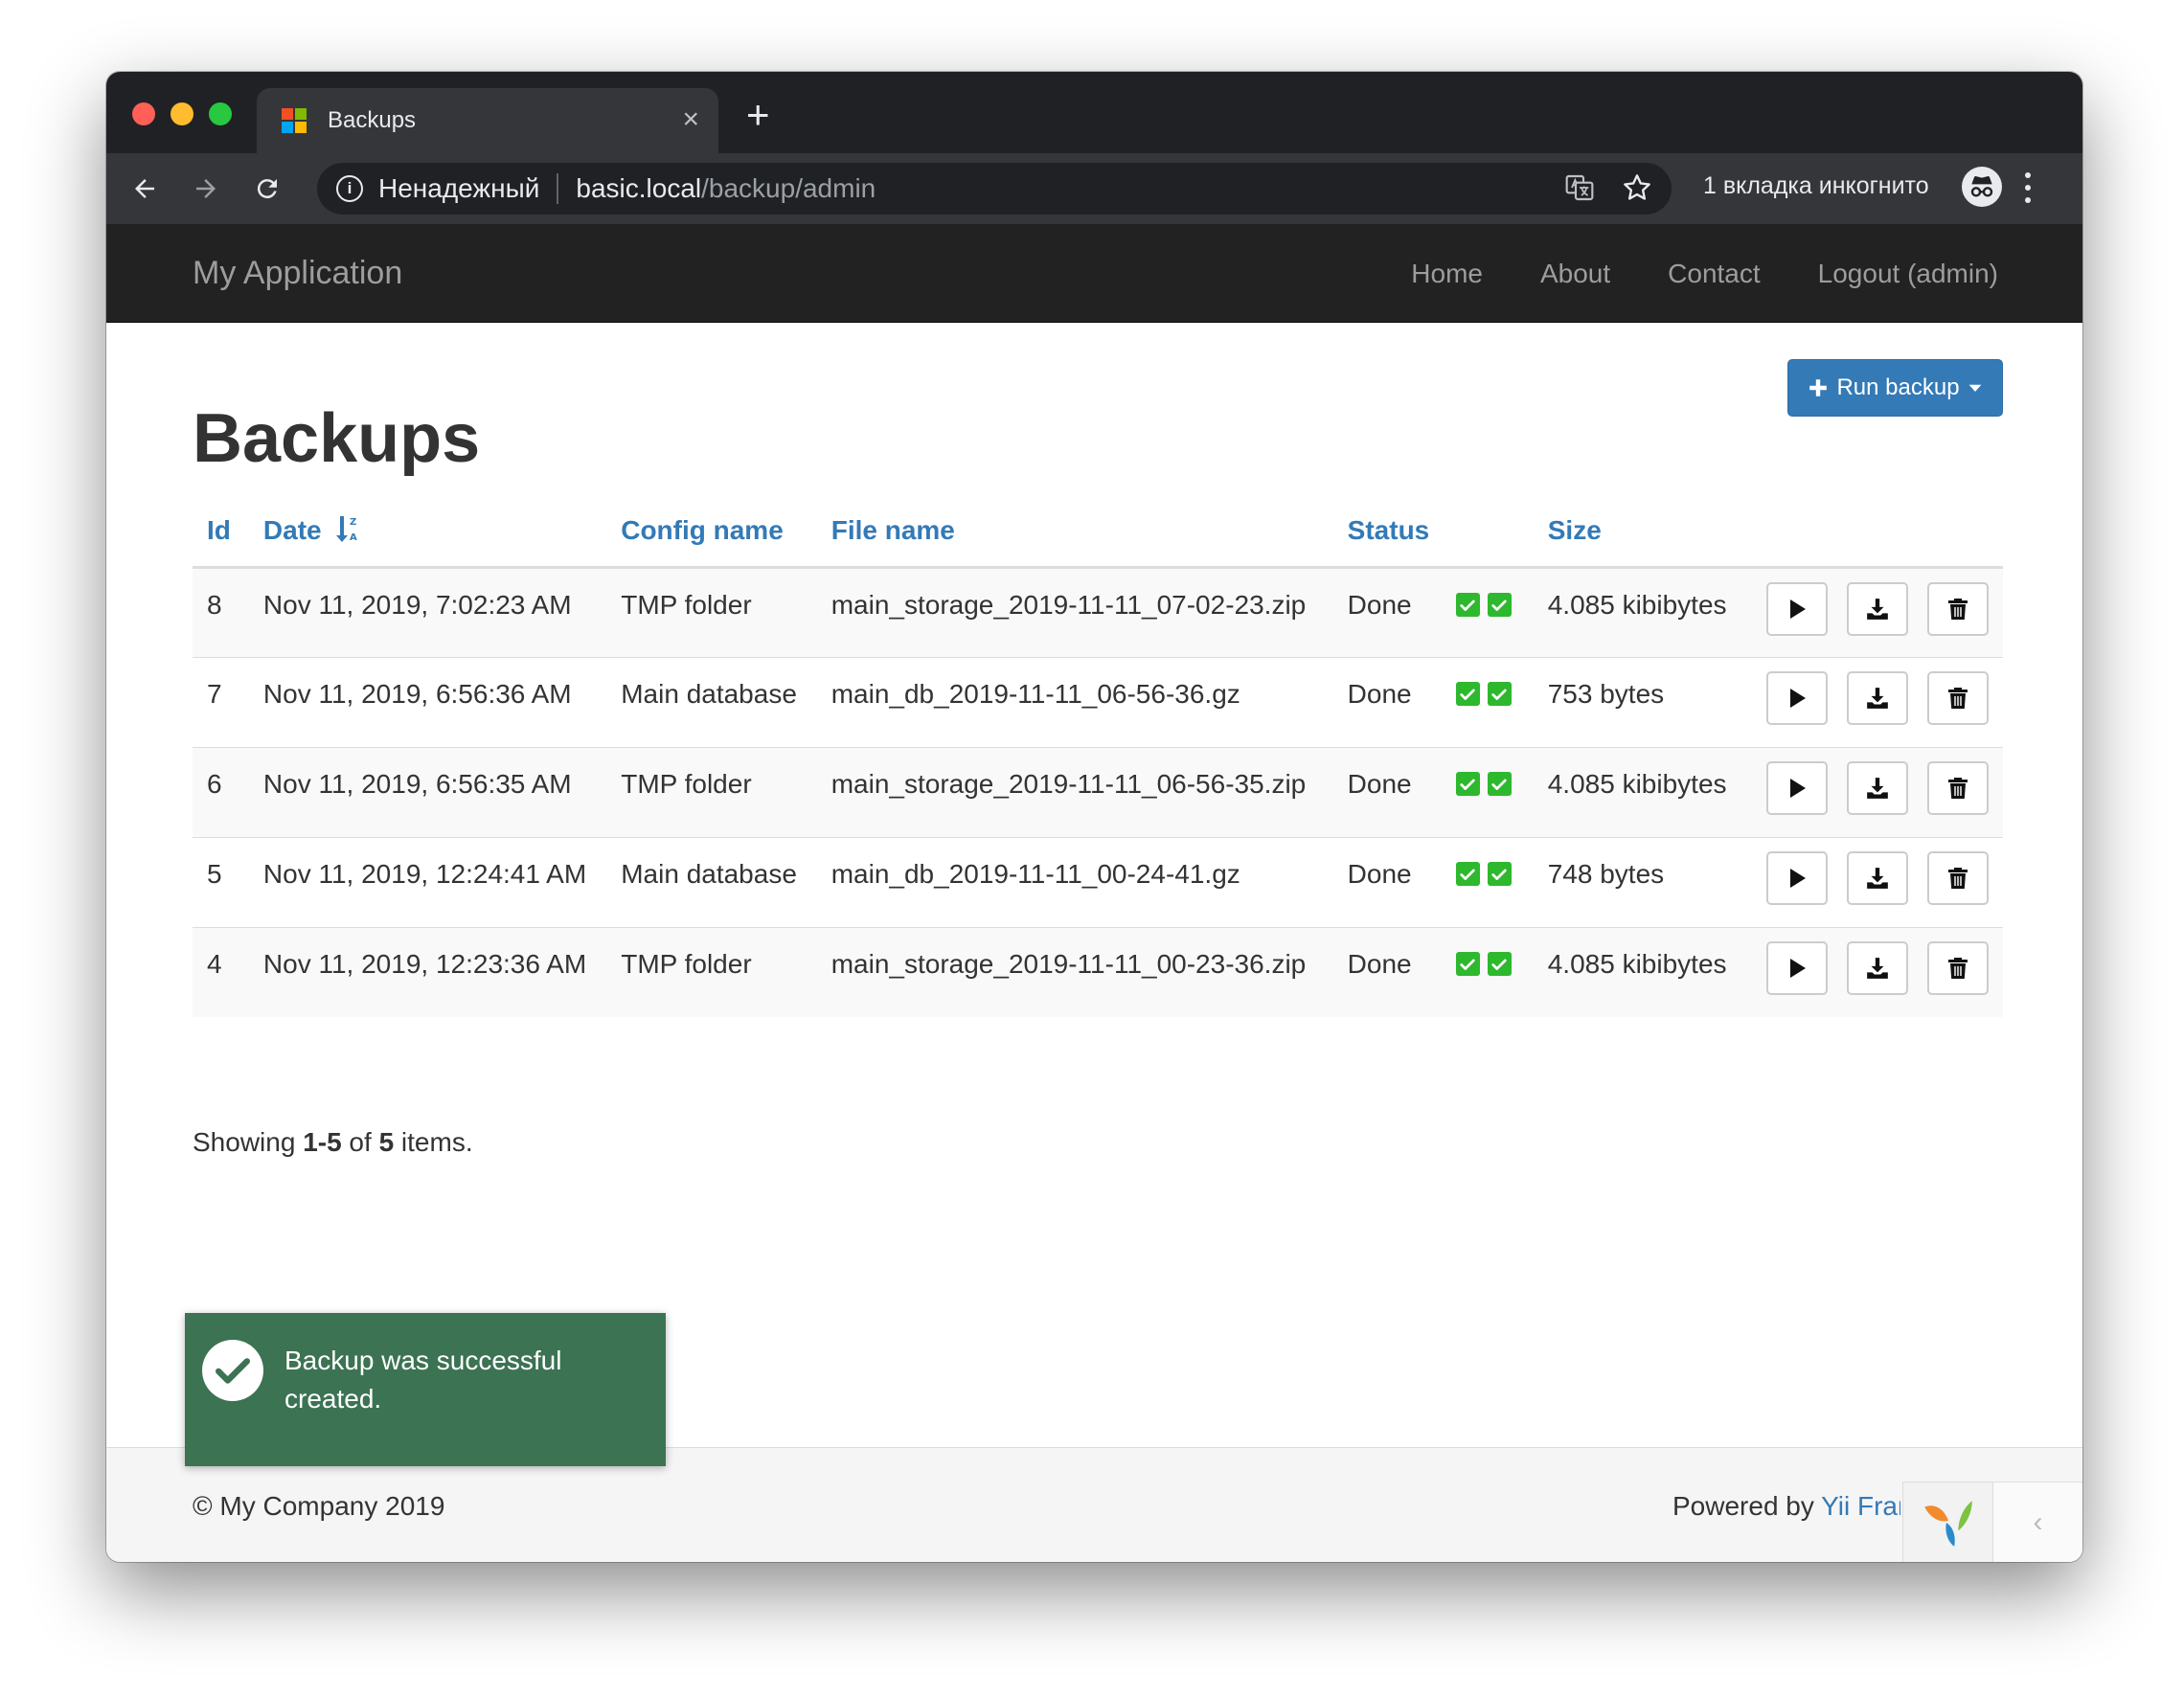  I want to click on header-file-link: File name, so click(893, 530).